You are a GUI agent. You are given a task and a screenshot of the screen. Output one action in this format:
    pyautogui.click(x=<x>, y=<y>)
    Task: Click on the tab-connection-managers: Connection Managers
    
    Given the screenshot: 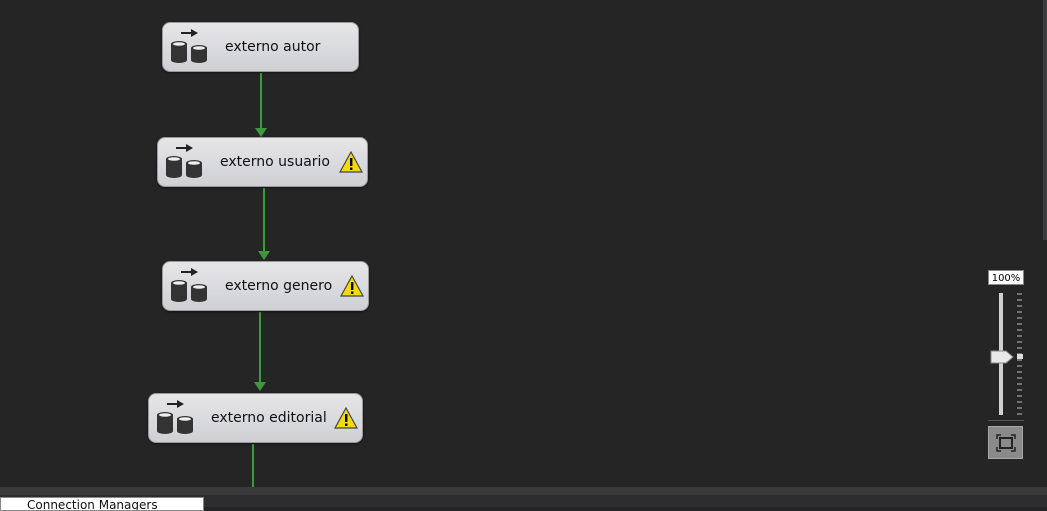 What is the action you would take?
    pyautogui.click(x=102, y=504)
    